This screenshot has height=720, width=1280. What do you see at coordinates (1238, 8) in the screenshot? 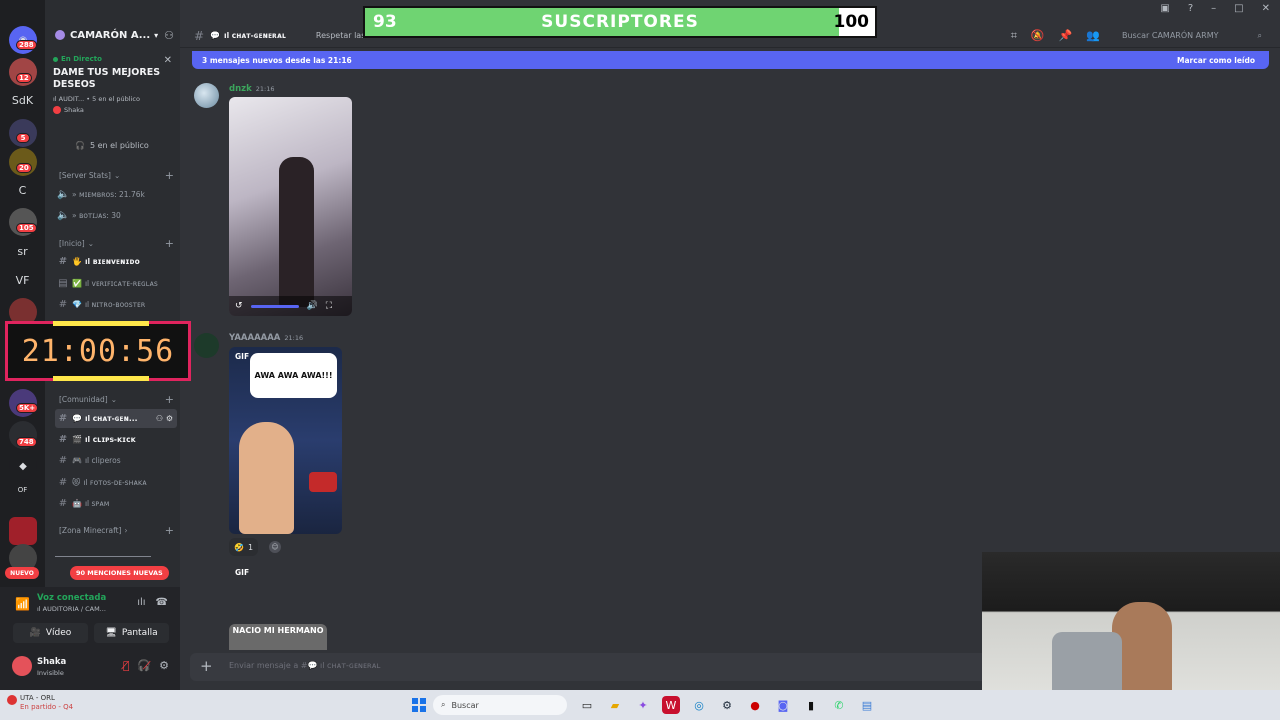
I see `maximize-icon: □` at bounding box center [1238, 8].